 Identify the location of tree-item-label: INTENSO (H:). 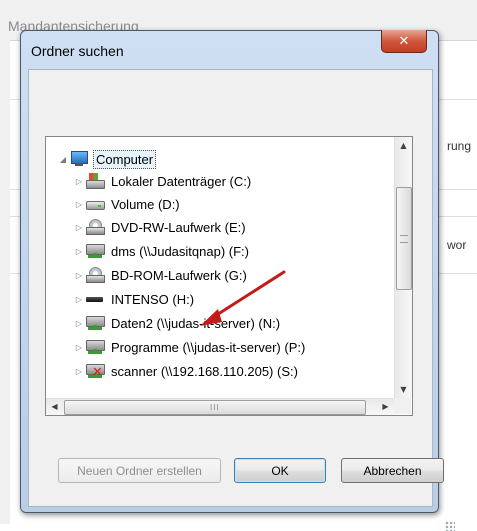
(153, 299).